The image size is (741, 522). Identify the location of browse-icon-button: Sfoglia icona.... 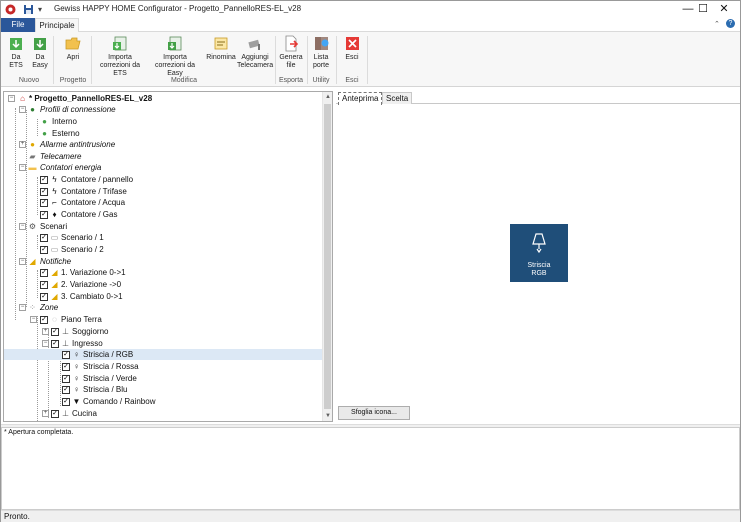
(374, 413).